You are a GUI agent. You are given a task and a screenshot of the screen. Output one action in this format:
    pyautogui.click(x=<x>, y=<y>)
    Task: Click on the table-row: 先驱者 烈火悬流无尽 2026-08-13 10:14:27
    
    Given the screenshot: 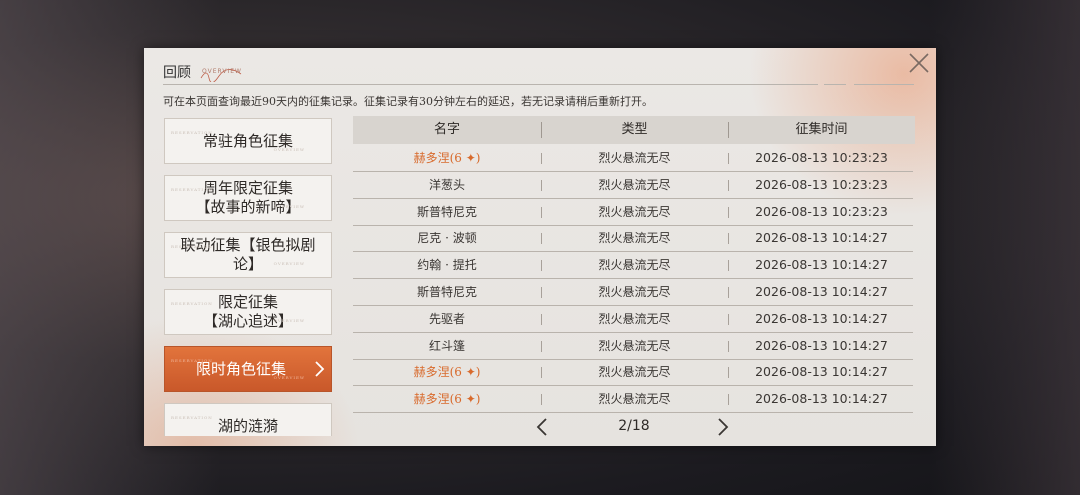 What is the action you would take?
    pyautogui.click(x=633, y=319)
    